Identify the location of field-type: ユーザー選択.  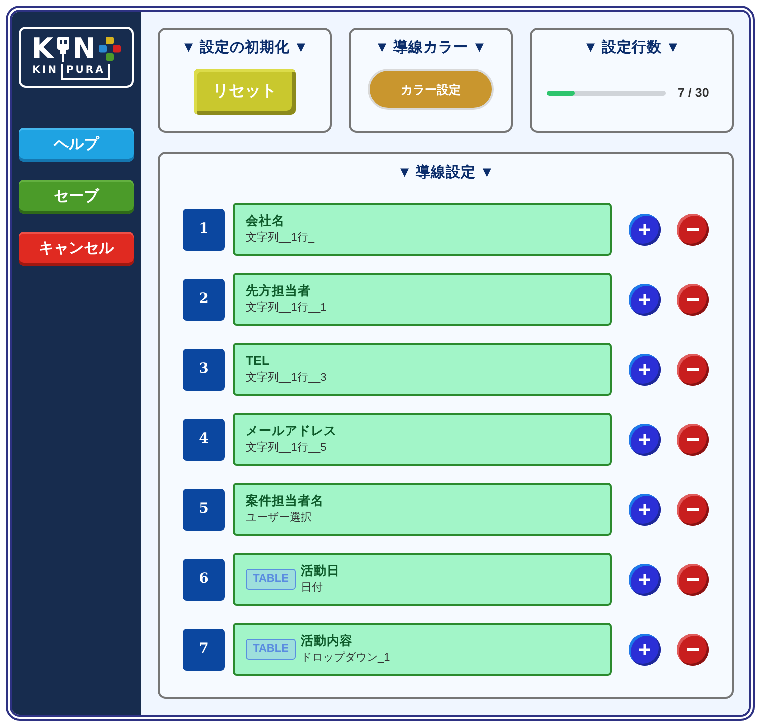
(279, 518).